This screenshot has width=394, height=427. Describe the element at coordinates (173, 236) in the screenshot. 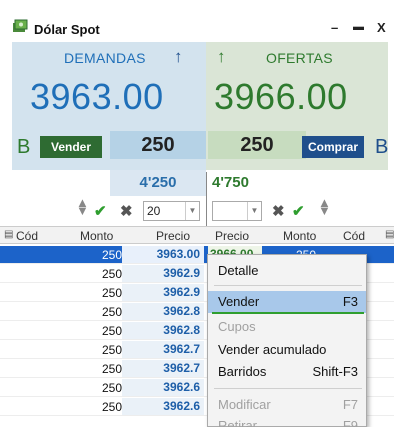

I see `header-precio-left: Precio` at that location.